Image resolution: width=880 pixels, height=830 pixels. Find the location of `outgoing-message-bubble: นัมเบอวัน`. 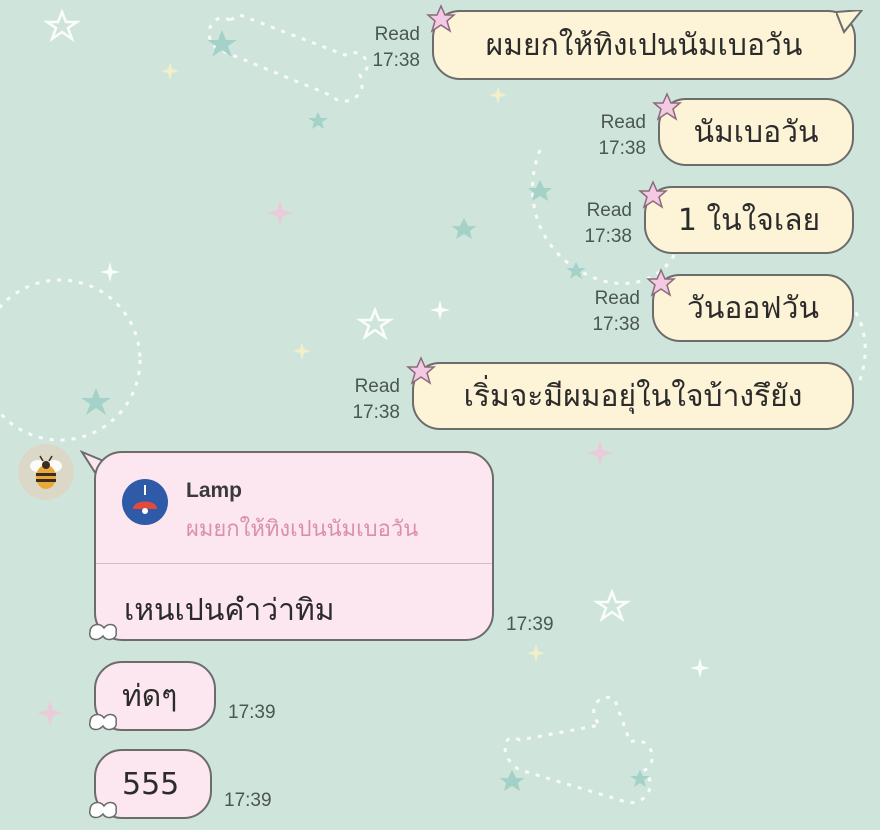

outgoing-message-bubble: นัมเบอวัน is located at coordinates (756, 132).